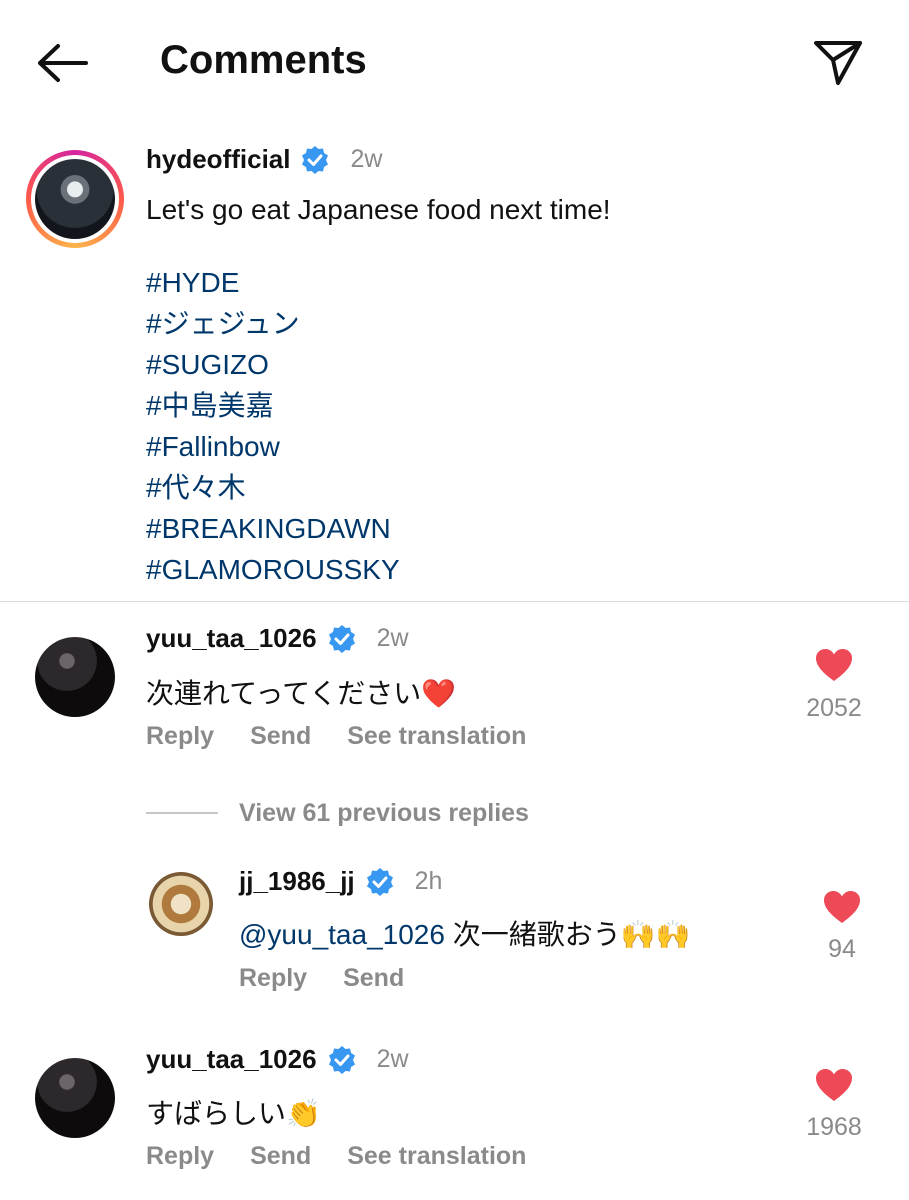 This screenshot has height=1200, width=909. Describe the element at coordinates (428, 881) in the screenshot. I see `reply-time: 2h` at that location.